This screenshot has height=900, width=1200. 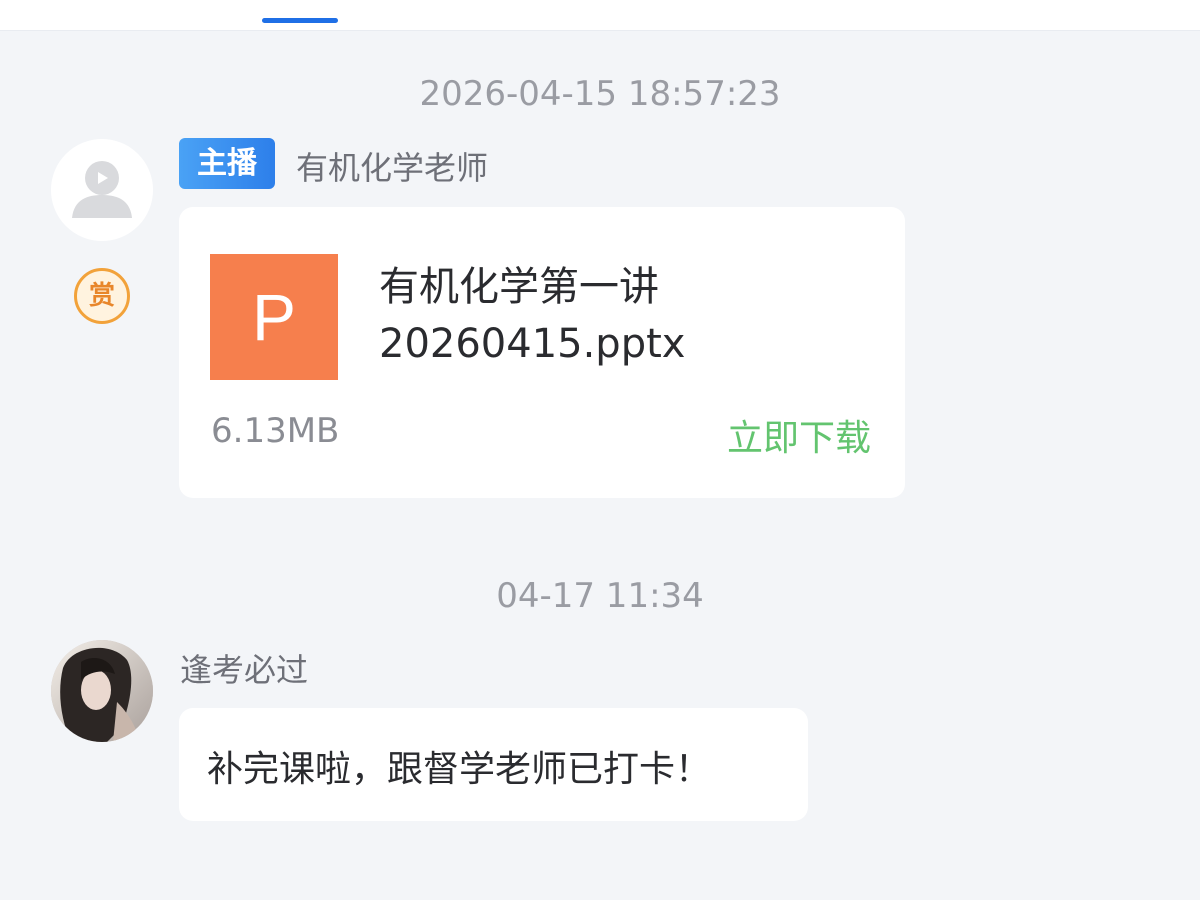 What do you see at coordinates (300, 20) in the screenshot?
I see `active-tab-indicator` at bounding box center [300, 20].